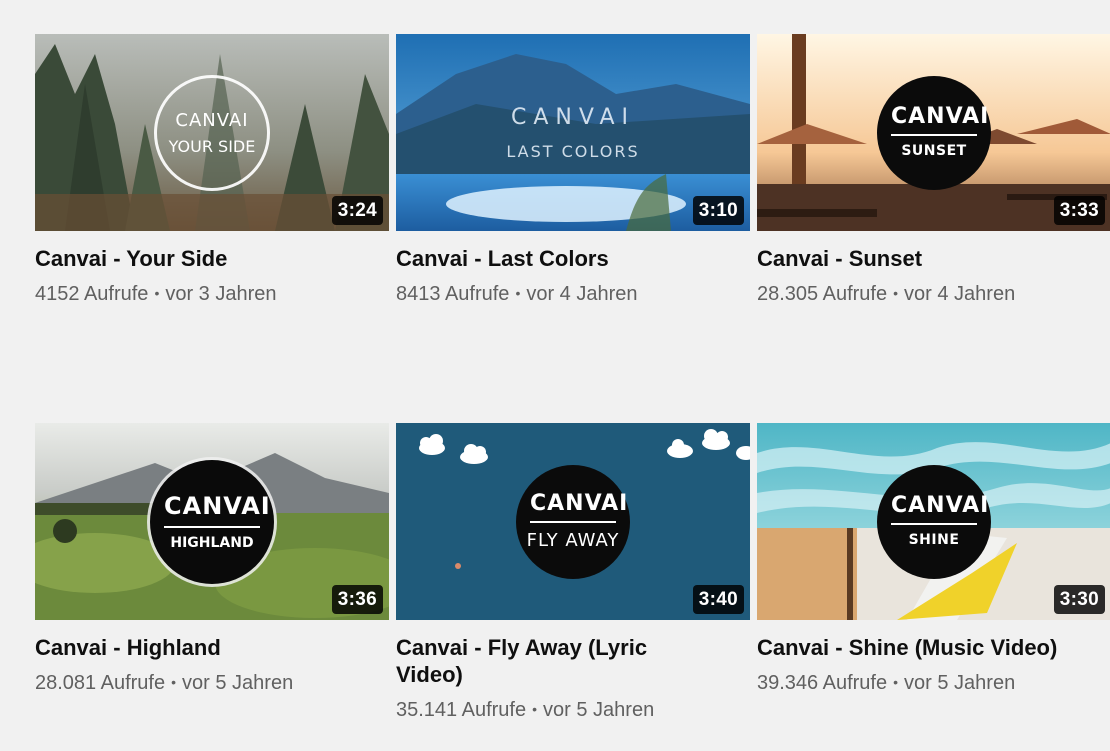 The width and height of the screenshot is (1110, 751). I want to click on video-metadata: 4152 Aufrufe • vor 3 Jahren, so click(212, 294).